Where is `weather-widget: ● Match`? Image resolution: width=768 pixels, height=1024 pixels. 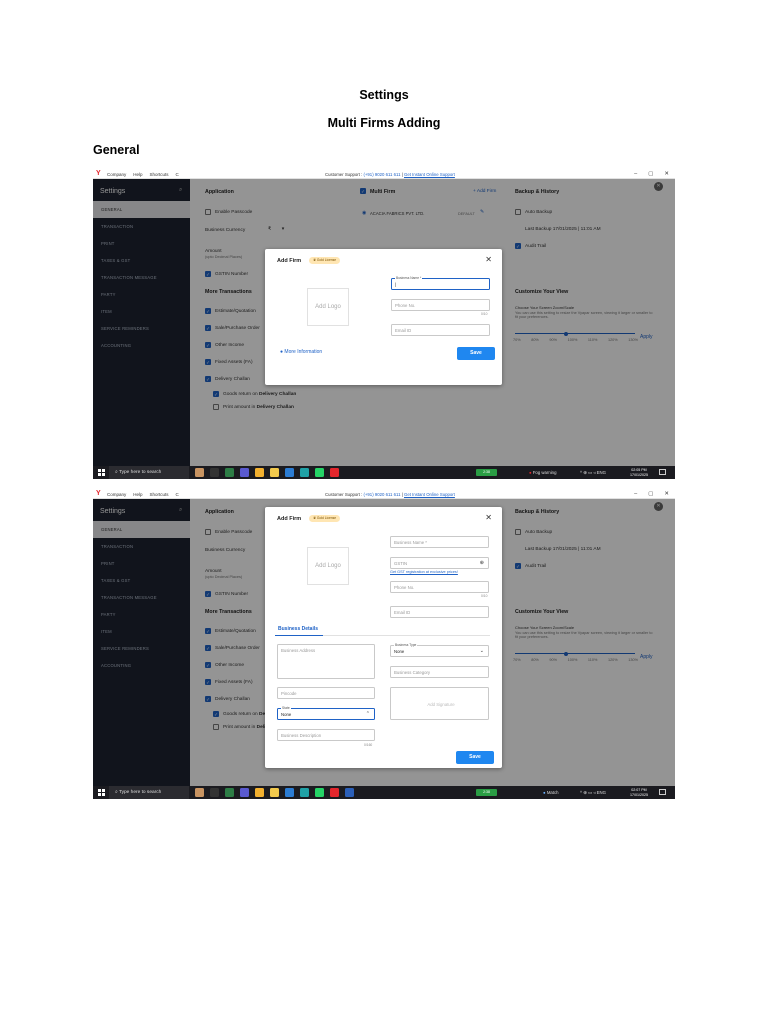
weather-widget: ● Match is located at coordinates (551, 792).